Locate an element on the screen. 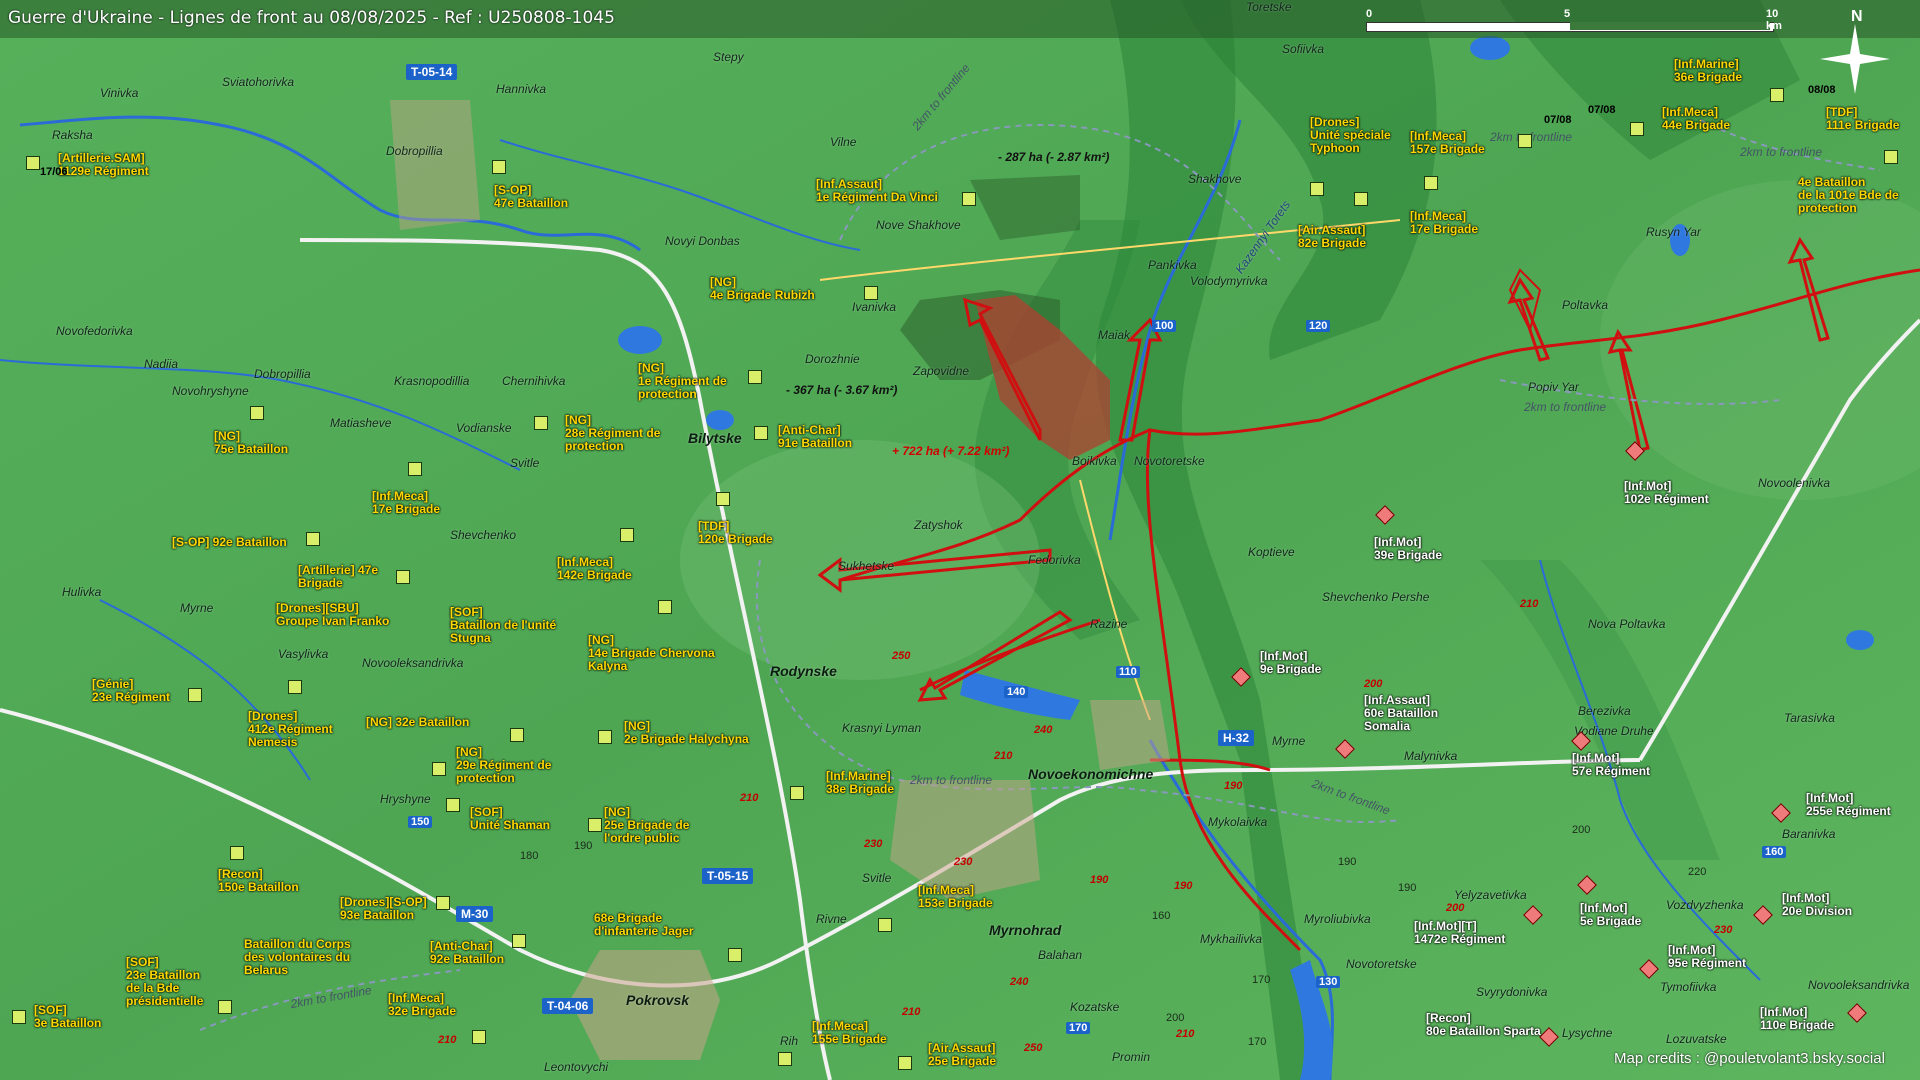 This screenshot has width=1920, height=1080. friendly-unit-label: [Inf.Meca] 32e Brigade is located at coordinates (422, 1005).